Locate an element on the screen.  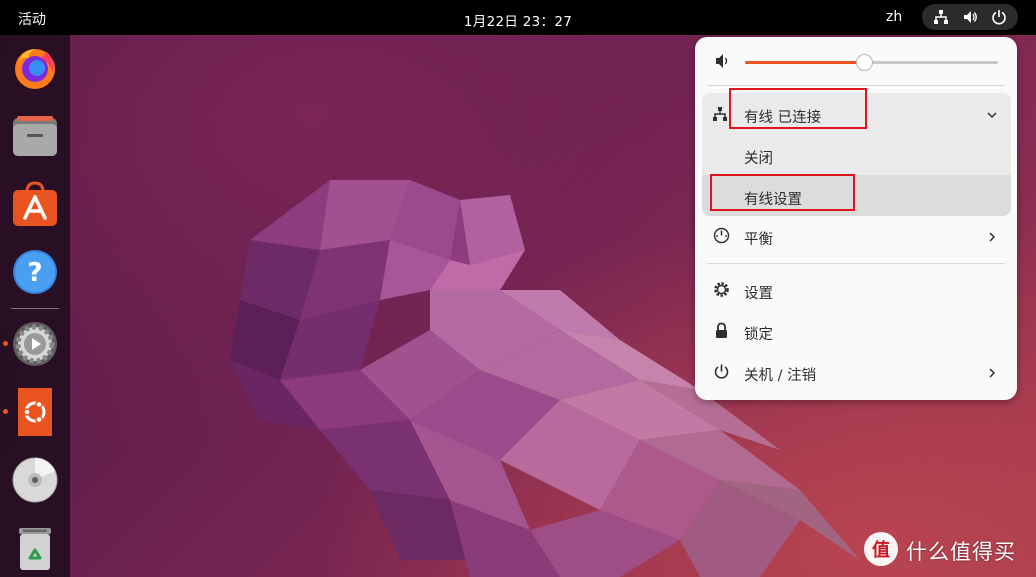
clock-area: 1月22日 23：27 is located at coordinates (518, 20).